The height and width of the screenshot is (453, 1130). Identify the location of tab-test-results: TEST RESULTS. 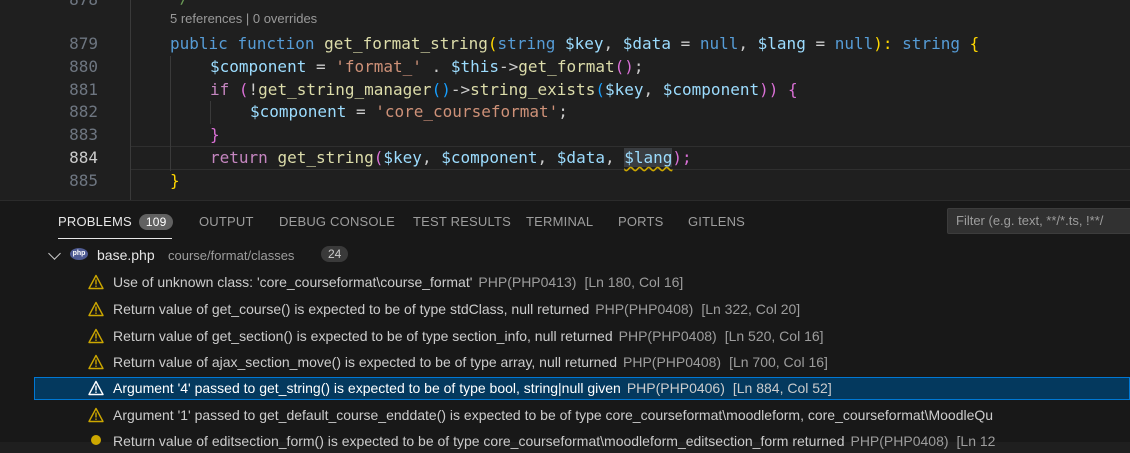
(462, 221).